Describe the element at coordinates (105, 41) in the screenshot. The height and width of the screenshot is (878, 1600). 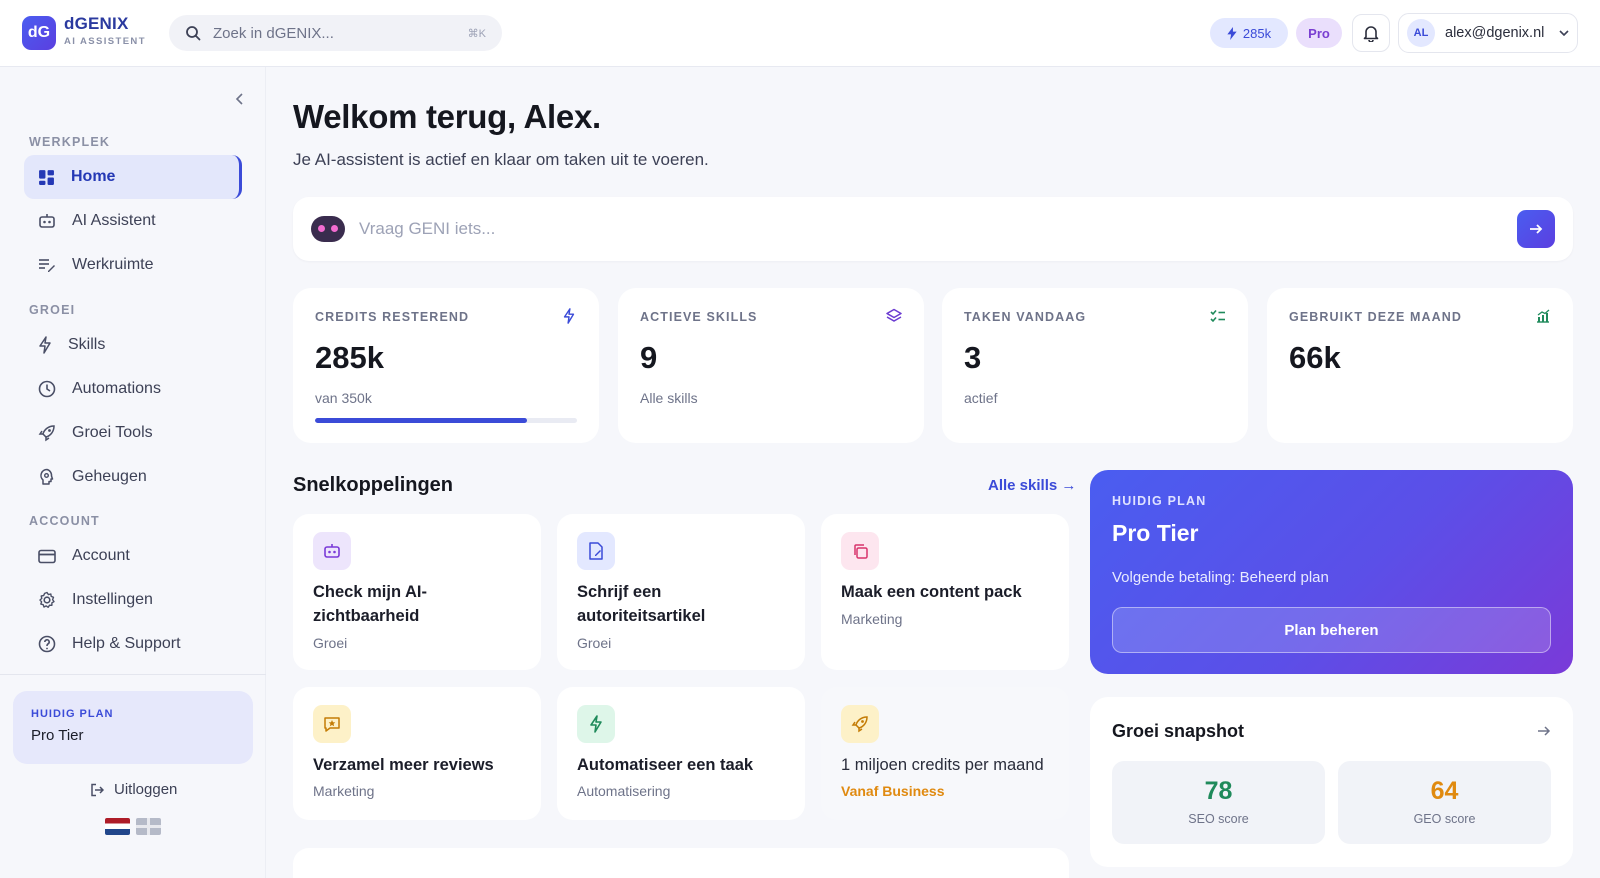
I see `brand-subtitle: AI ASSISTENT` at that location.